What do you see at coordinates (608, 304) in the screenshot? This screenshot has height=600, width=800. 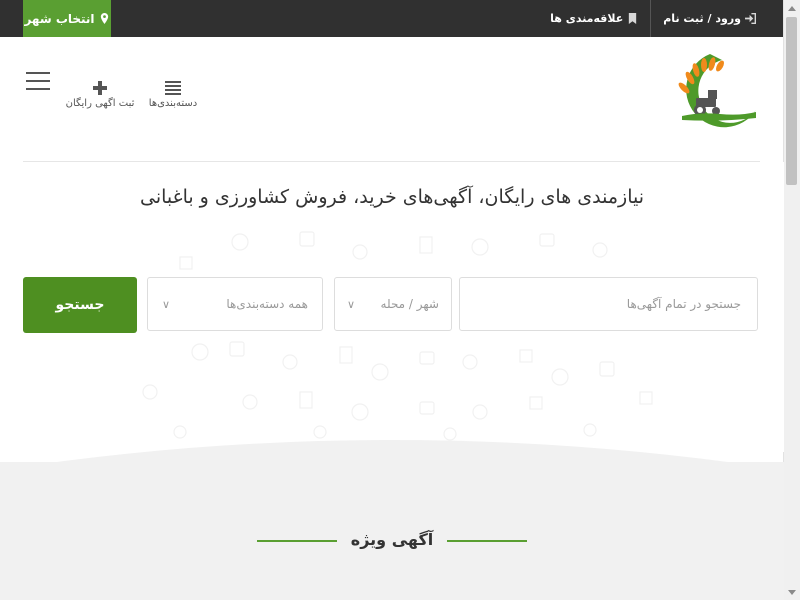 I see `search-input: جستجو در تمام آگهی‌ها` at bounding box center [608, 304].